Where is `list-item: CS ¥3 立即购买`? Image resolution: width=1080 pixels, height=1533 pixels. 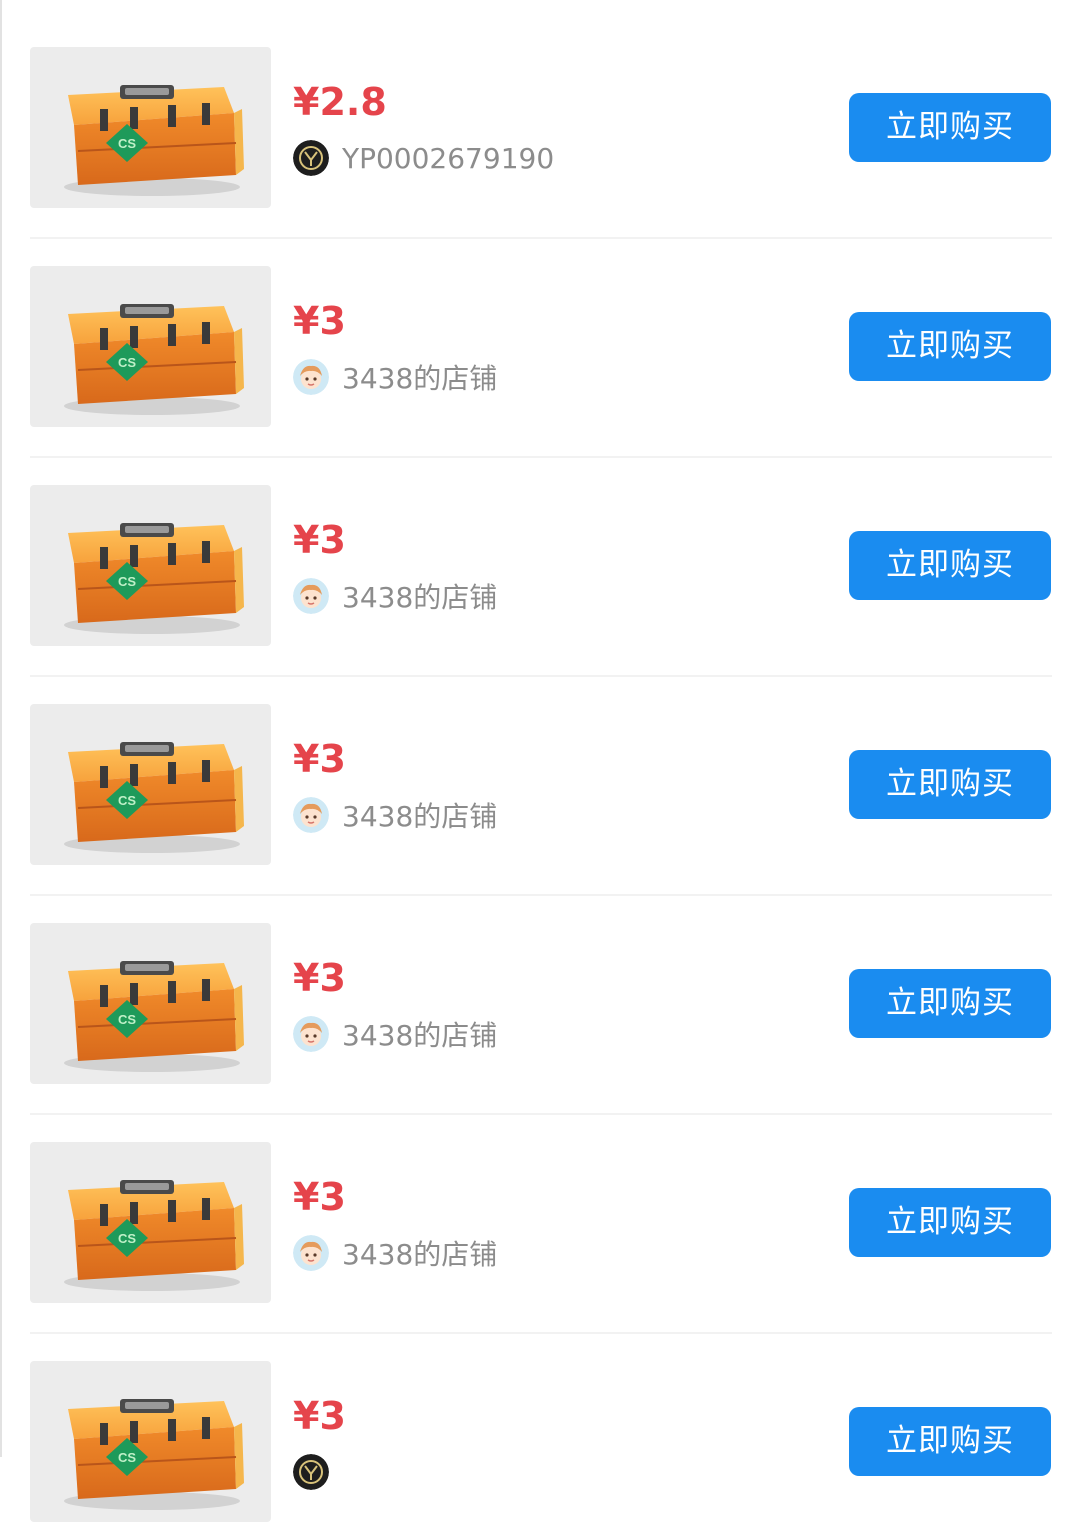 list-item: CS ¥3 立即购买 is located at coordinates (540, 1423).